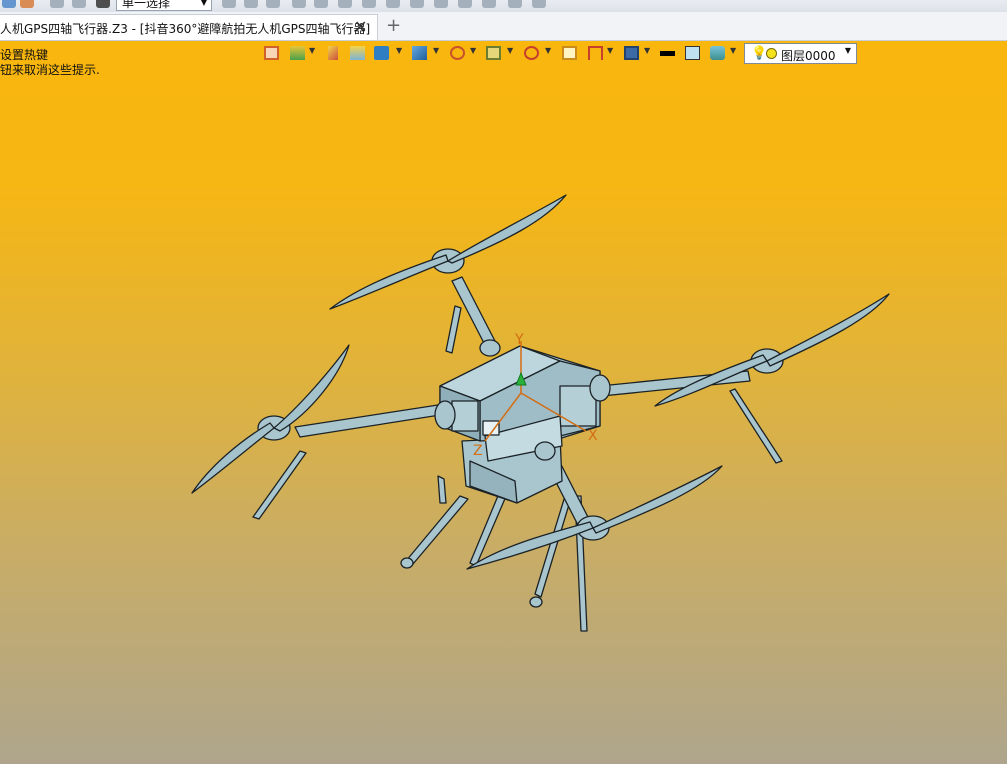 The height and width of the screenshot is (764, 1007). I want to click on point-icon, so click(299, 4).